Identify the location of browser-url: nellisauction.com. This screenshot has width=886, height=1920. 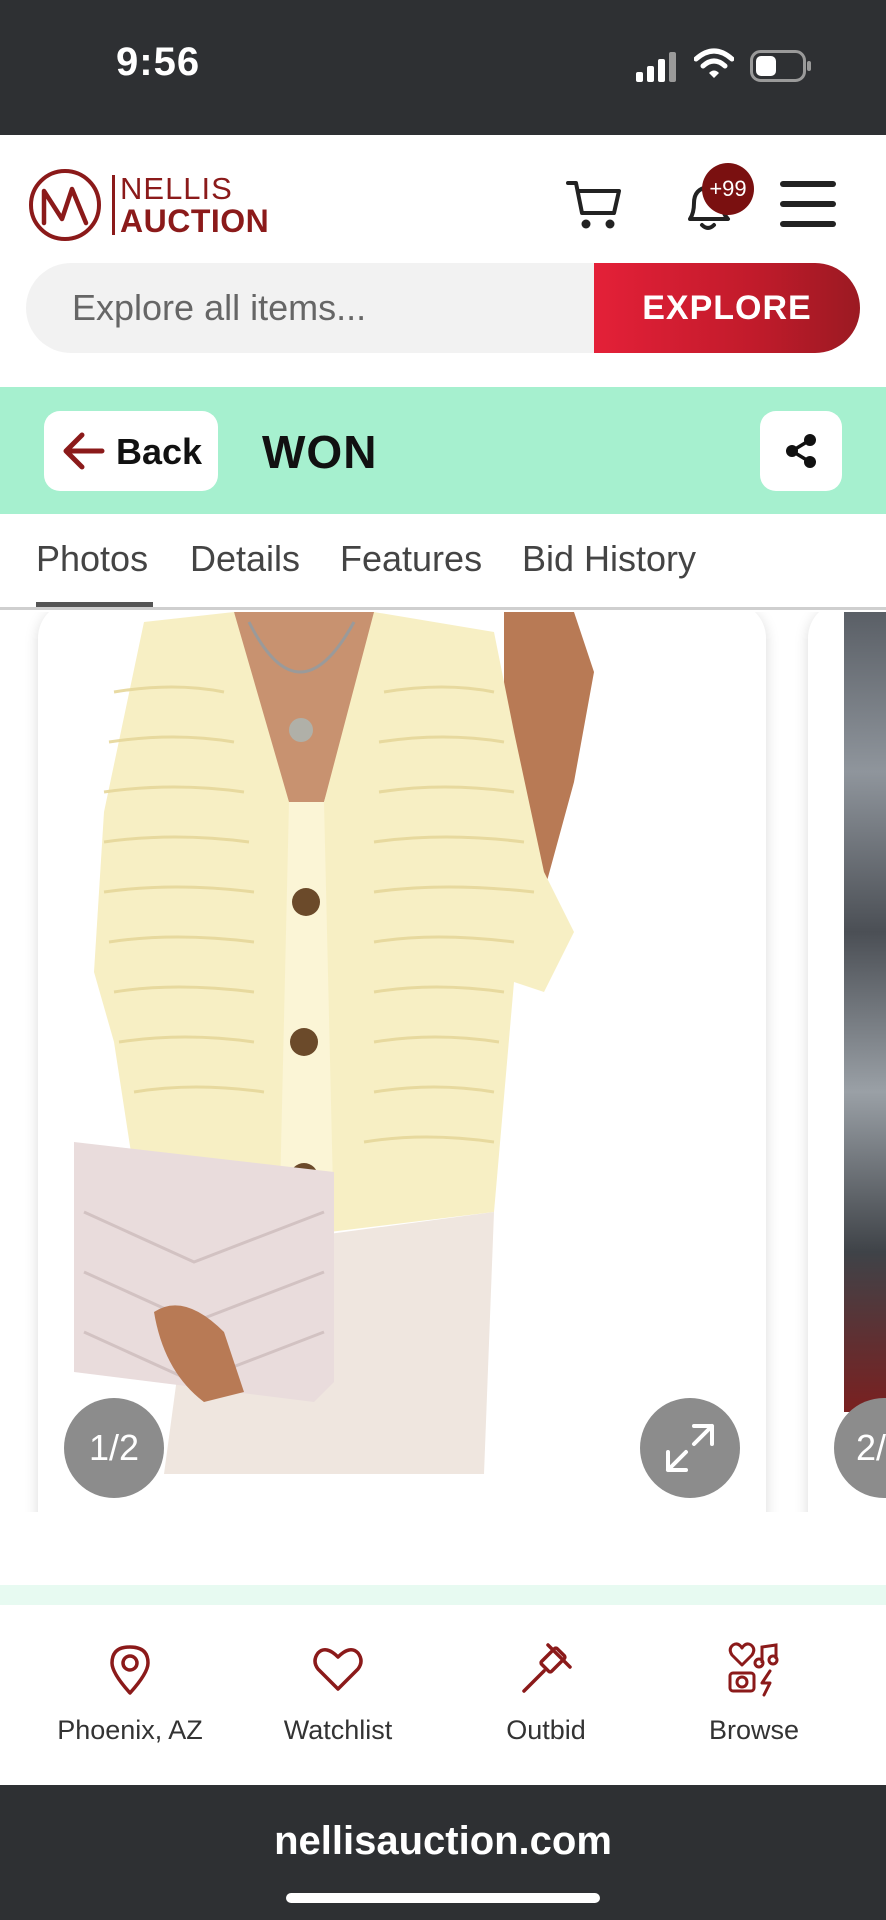
(443, 1841).